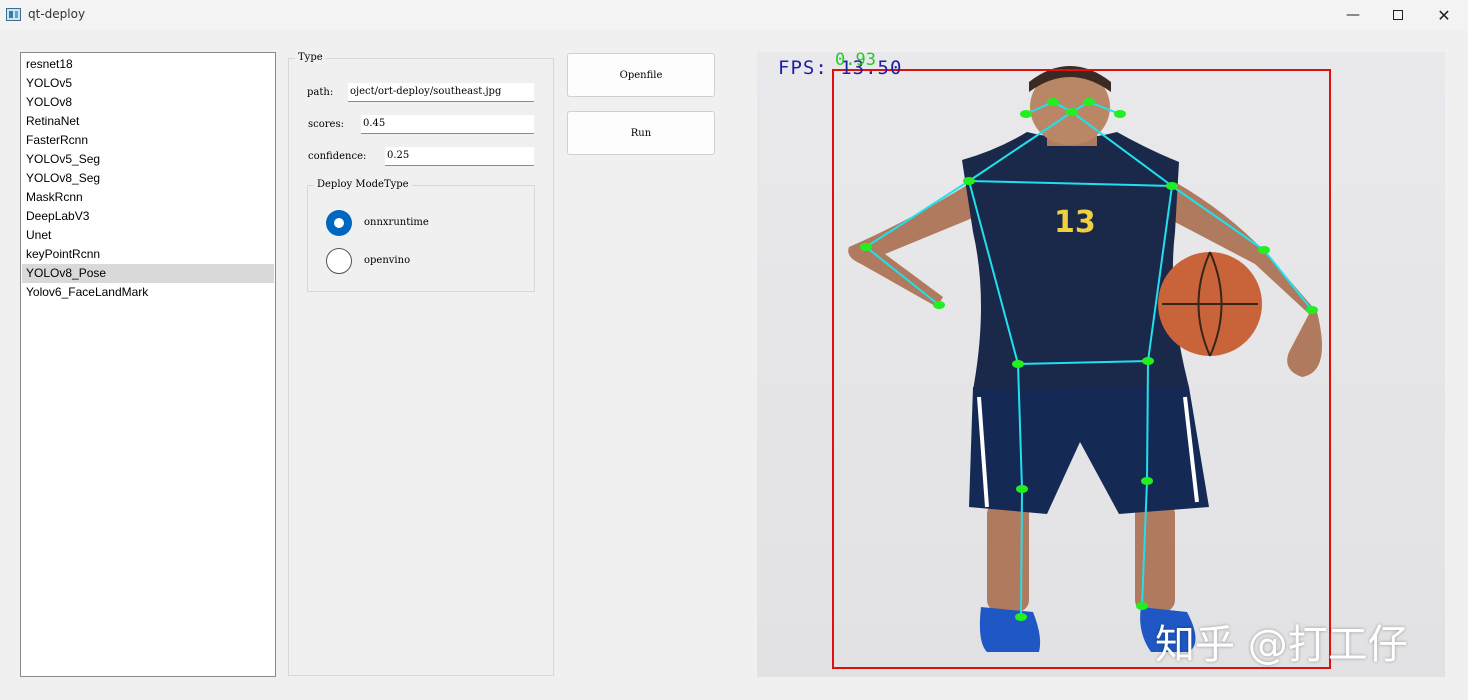 This screenshot has width=1468, height=700. I want to click on list-item-selected: YOLOv8_Pose, so click(148, 273).